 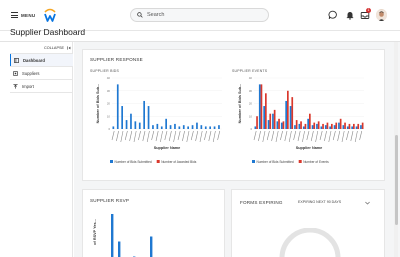 What do you see at coordinates (350, 15) in the screenshot?
I see `bell-icon` at bounding box center [350, 15].